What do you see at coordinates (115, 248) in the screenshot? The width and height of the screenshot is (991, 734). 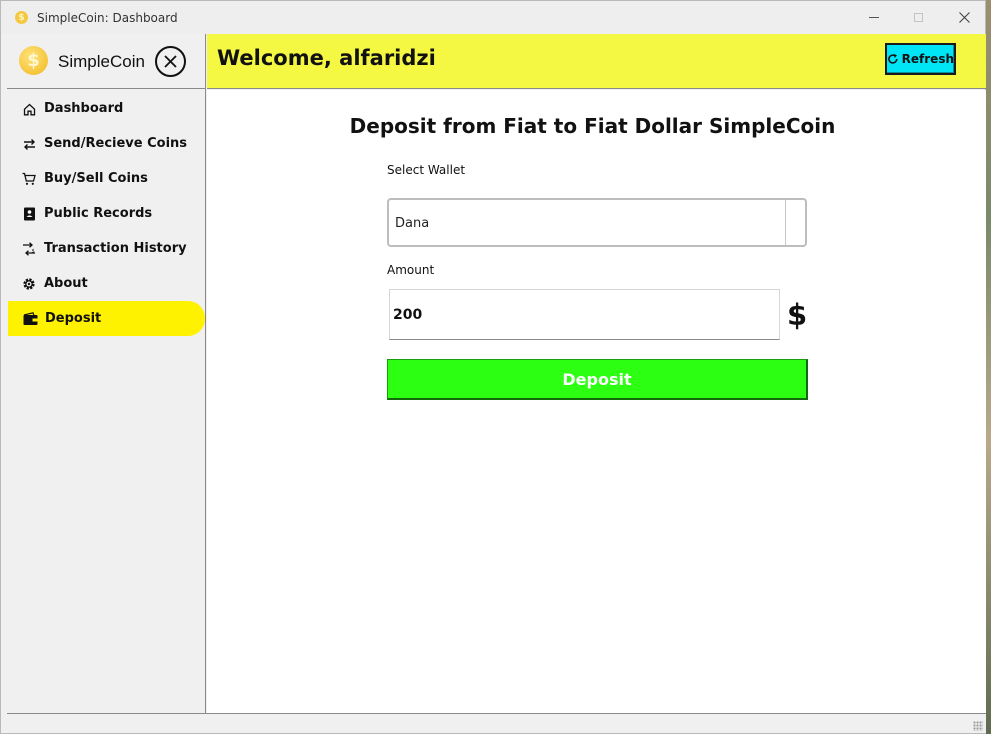 I see `sidebar-item-label: Transaction History` at bounding box center [115, 248].